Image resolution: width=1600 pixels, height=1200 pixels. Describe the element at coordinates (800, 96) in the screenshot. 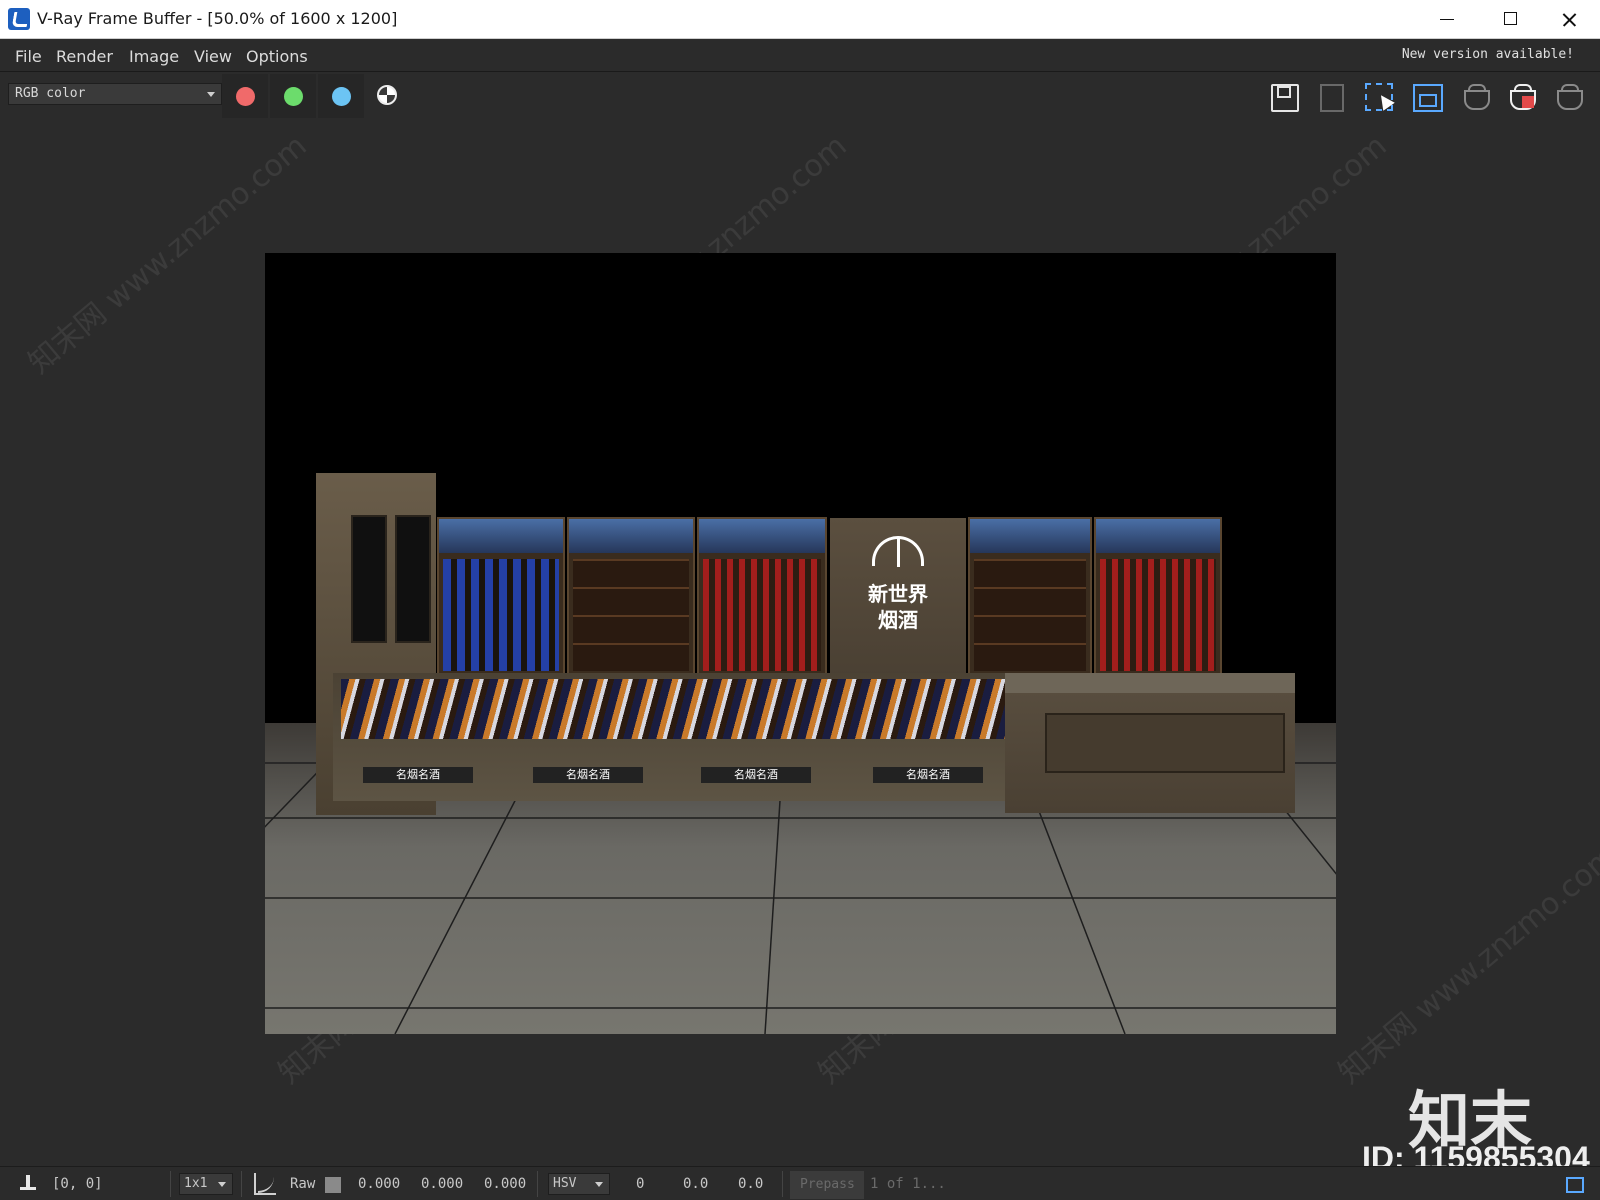

I see `toolbar: RGB color` at that location.